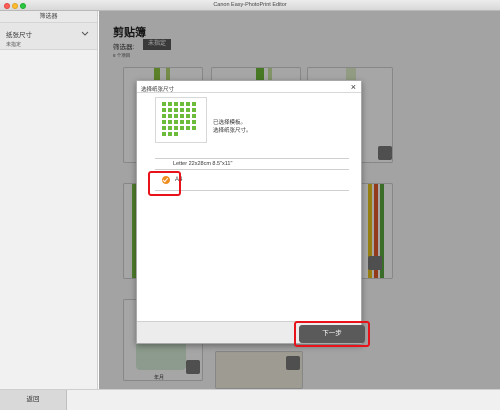  Describe the element at coordinates (85, 34) in the screenshot. I see `chevron-down-icon` at that location.